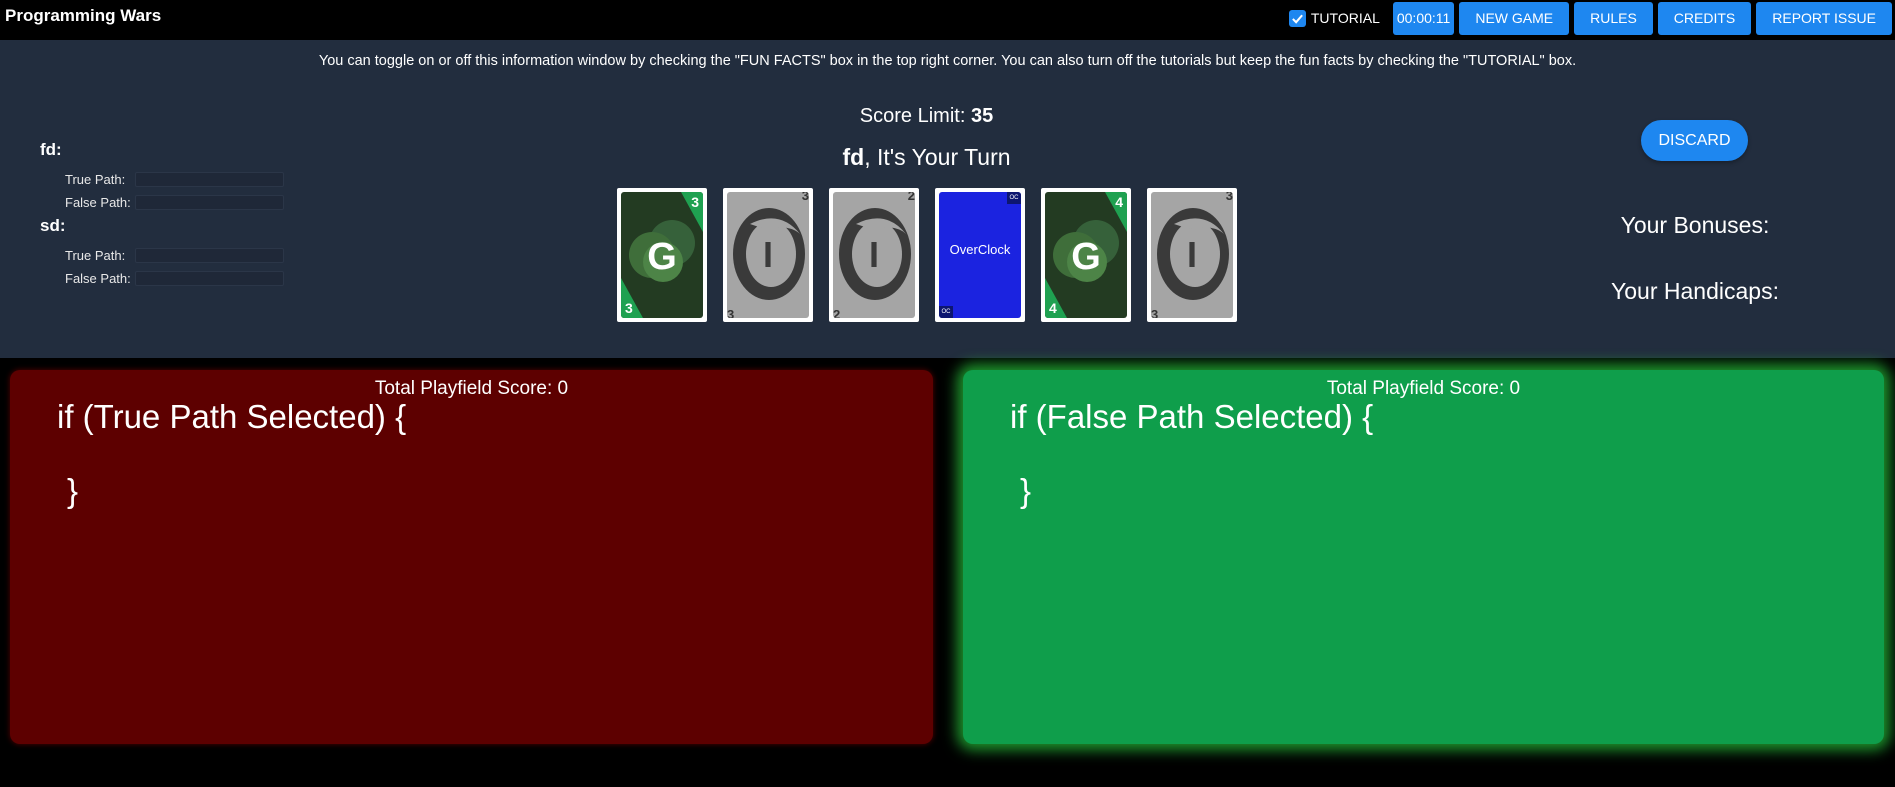  What do you see at coordinates (1704, 18) in the screenshot?
I see `credits-button: CREDITS` at bounding box center [1704, 18].